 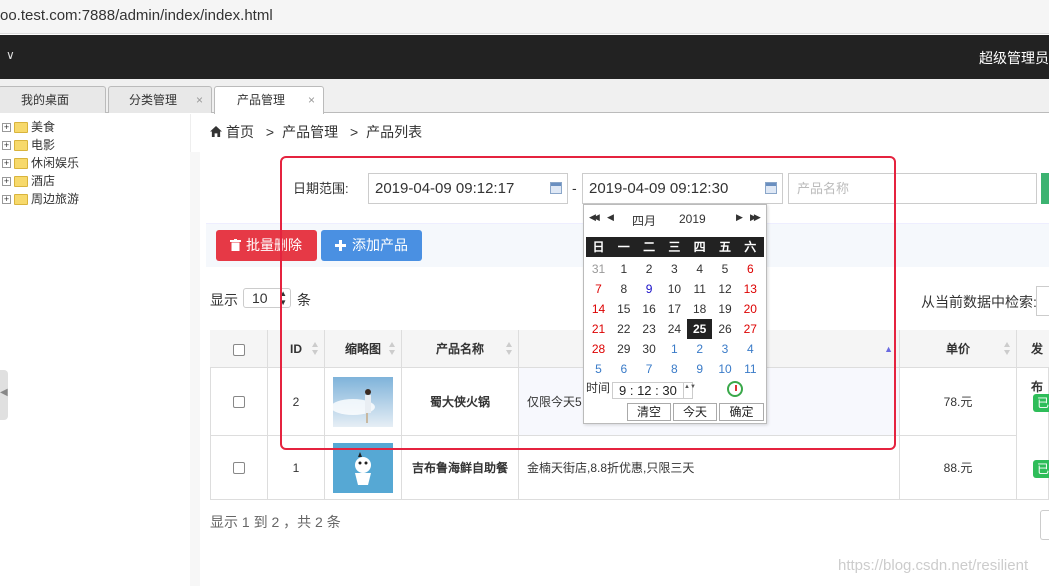 I want to click on tree-item-hotel: + 酒店, so click(x=28, y=181).